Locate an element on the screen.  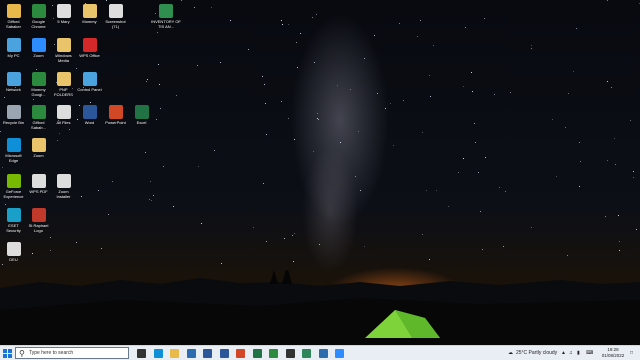
mail-icon is located at coordinates (207, 353).